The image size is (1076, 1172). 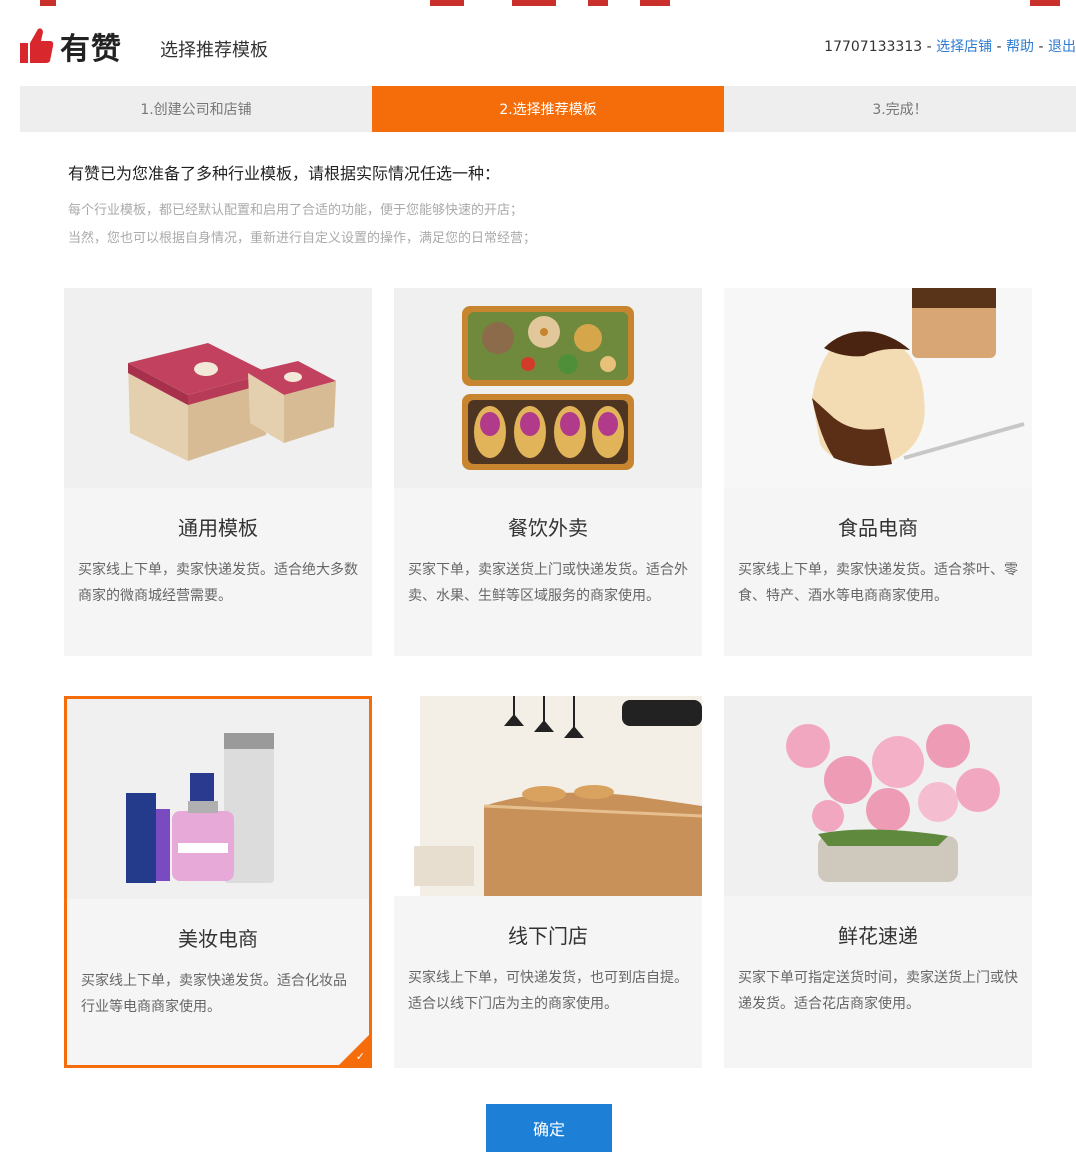 I want to click on intro-line-2: 当然，您也可以根据自身情况，重新进行自定义设置的操作，满足您的日常经营；, so click(x=302, y=238).